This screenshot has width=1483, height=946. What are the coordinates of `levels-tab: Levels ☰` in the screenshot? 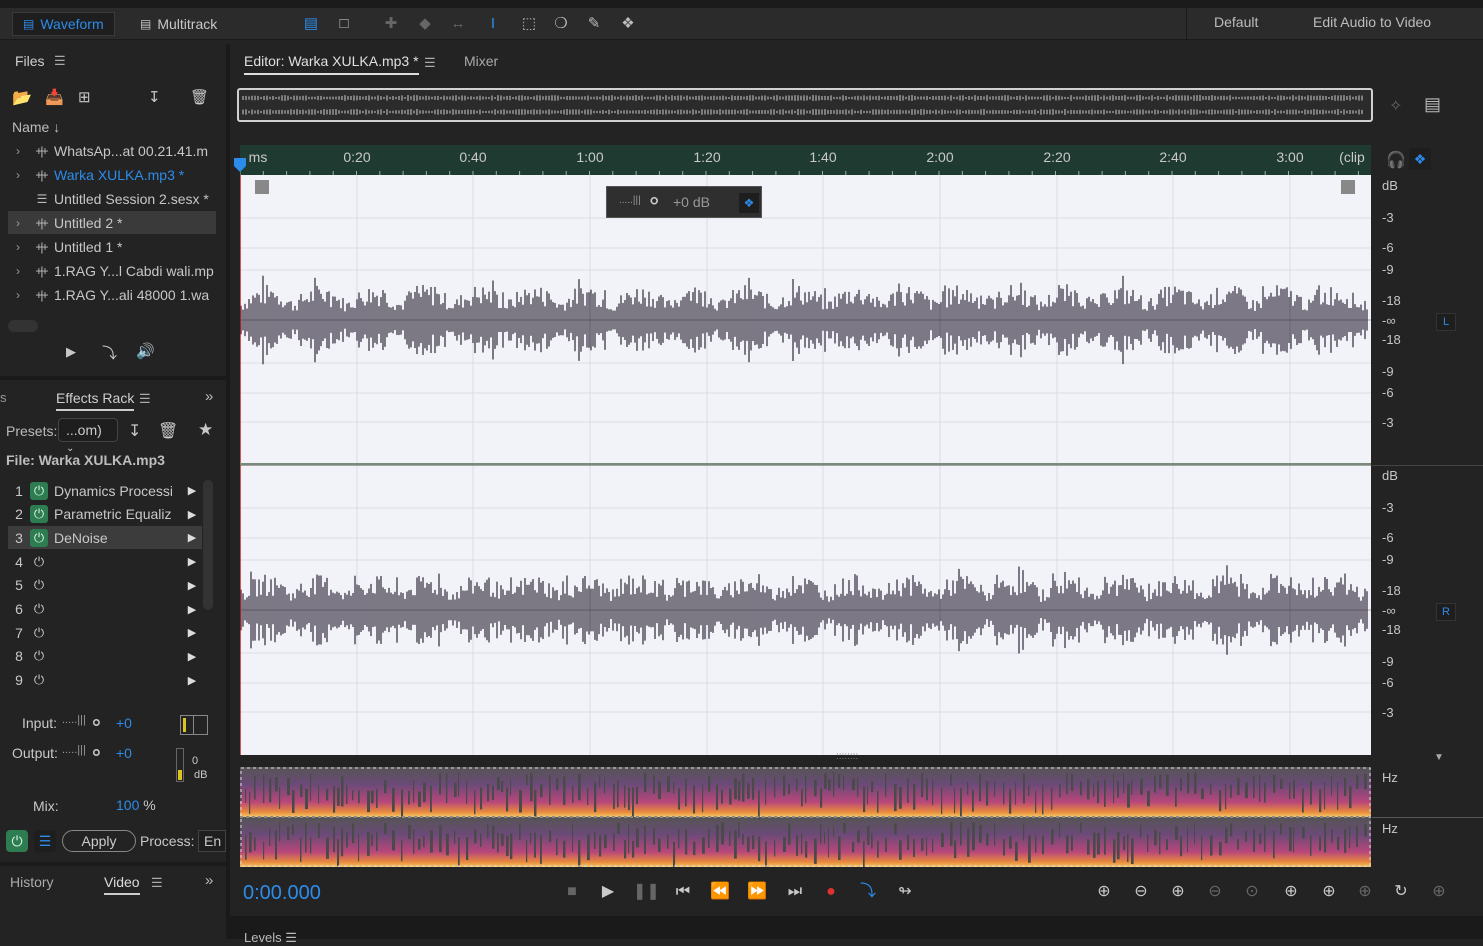 It's located at (270, 938).